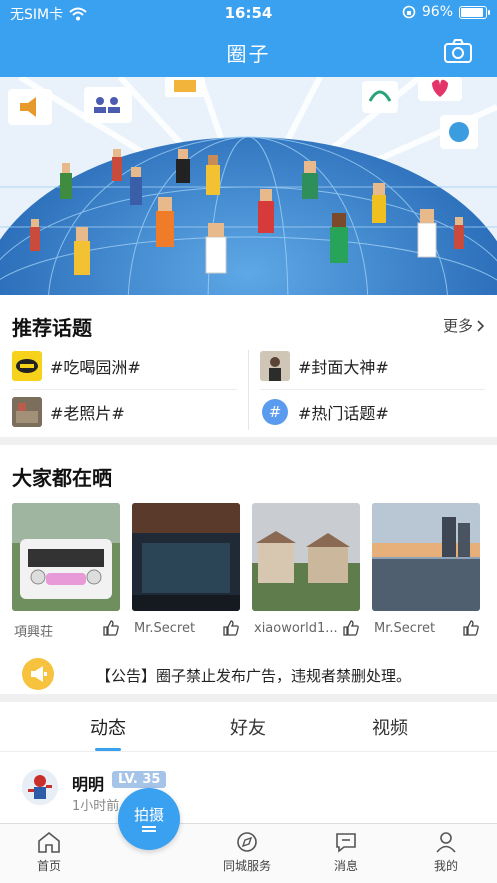 This screenshot has width=497, height=883. Describe the element at coordinates (446, 842) in the screenshot. I see `user-icon` at that location.